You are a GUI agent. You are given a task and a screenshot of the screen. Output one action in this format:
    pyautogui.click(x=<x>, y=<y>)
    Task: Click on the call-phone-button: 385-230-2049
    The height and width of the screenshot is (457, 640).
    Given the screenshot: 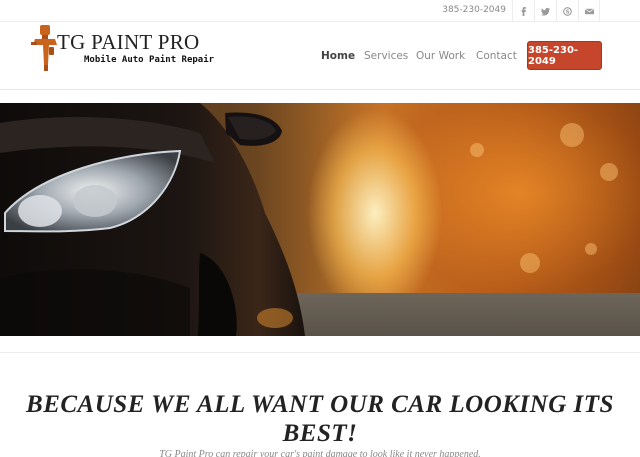 What is the action you would take?
    pyautogui.click(x=564, y=55)
    